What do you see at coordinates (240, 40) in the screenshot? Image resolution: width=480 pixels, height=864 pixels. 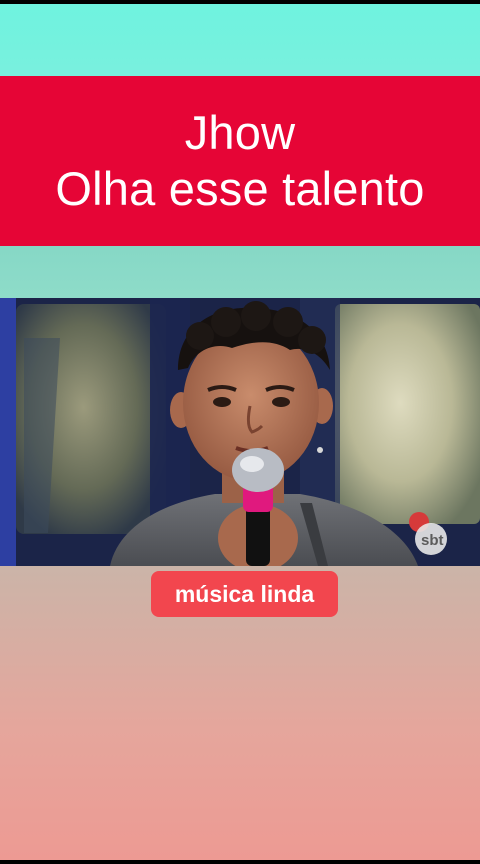 I see `top-teal-band` at bounding box center [240, 40].